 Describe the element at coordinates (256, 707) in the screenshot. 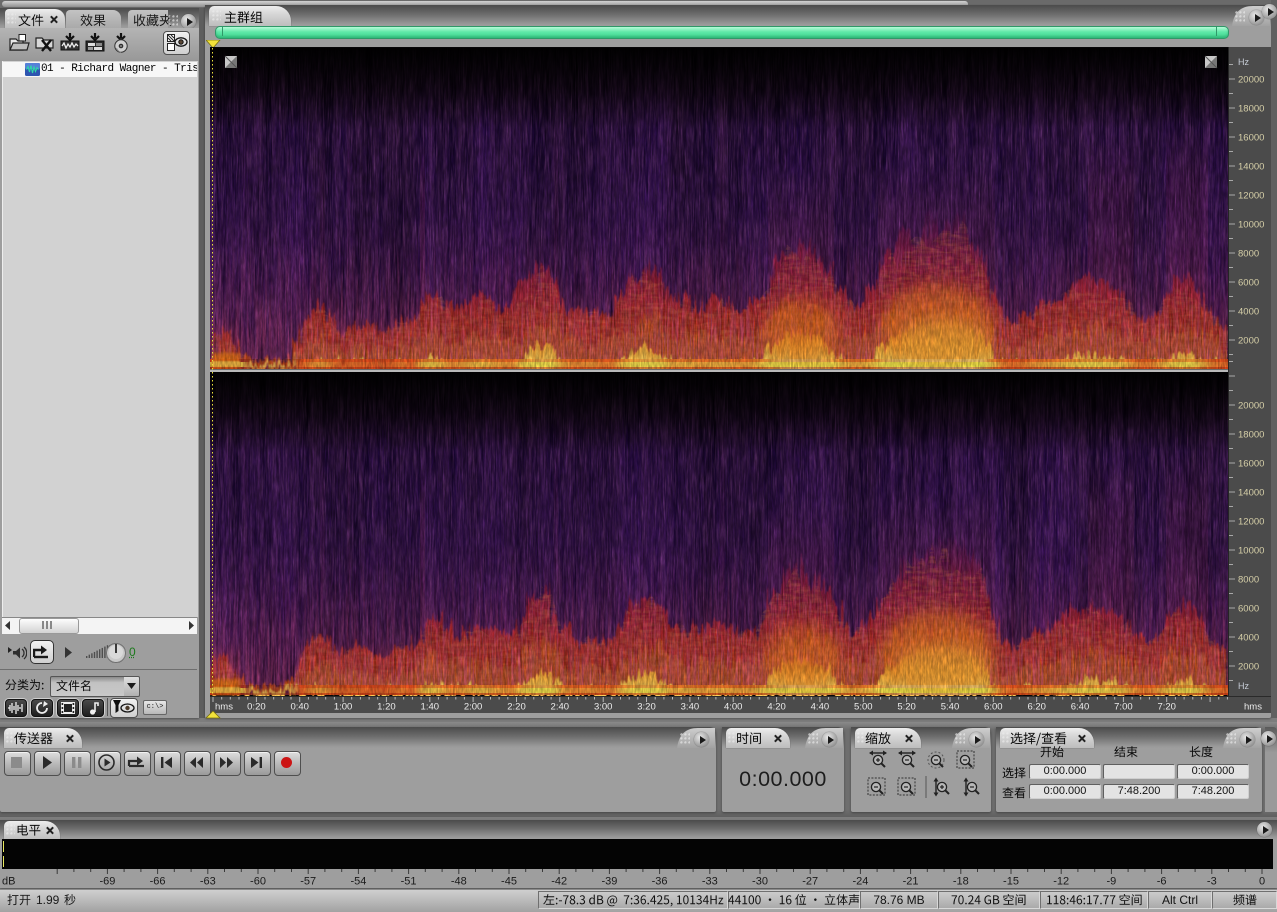

I see `svg-text: 0:20` at that location.